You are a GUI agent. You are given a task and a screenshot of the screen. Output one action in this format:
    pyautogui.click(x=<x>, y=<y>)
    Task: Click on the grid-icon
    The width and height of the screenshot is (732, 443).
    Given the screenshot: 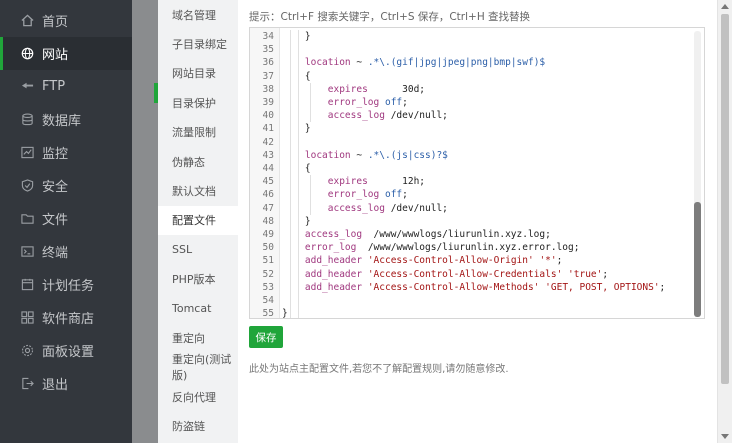 What is the action you would take?
    pyautogui.click(x=27, y=318)
    